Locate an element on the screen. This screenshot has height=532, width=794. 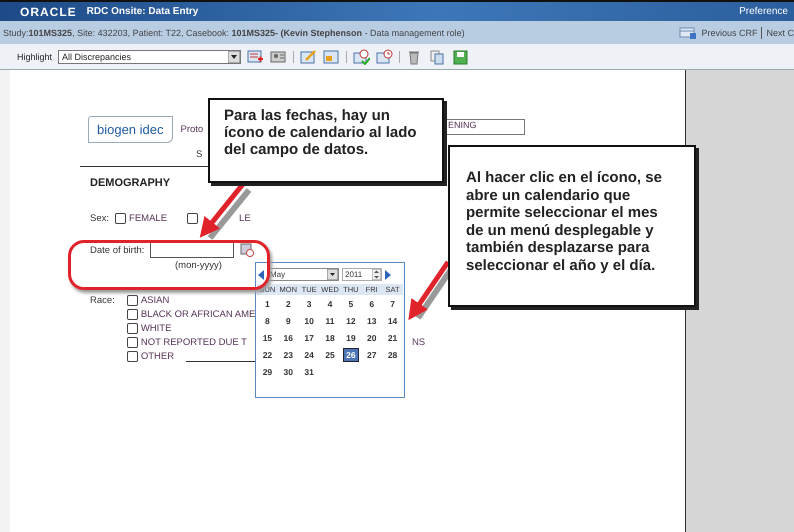
calendar-day: 5 is located at coordinates (350, 304).